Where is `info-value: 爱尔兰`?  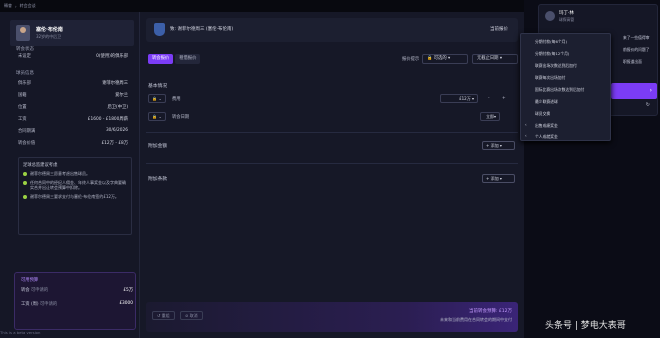 info-value: 爱尔兰 is located at coordinates (121, 95).